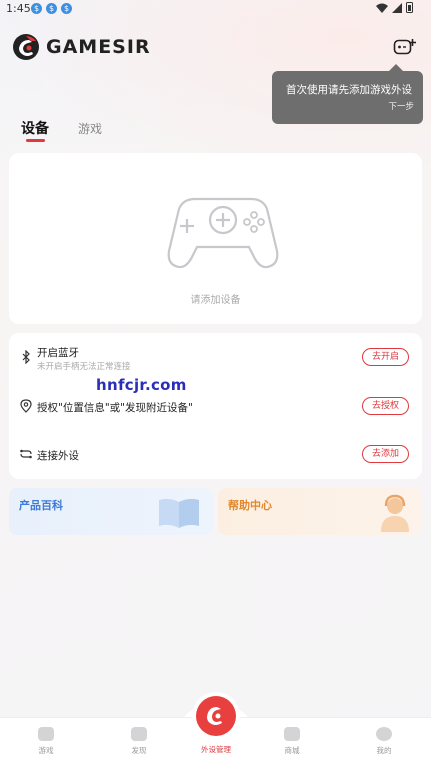 The height and width of the screenshot is (766, 431). I want to click on bluetooth-subtitle: 未开启手柄无法正常连接, so click(84, 367).